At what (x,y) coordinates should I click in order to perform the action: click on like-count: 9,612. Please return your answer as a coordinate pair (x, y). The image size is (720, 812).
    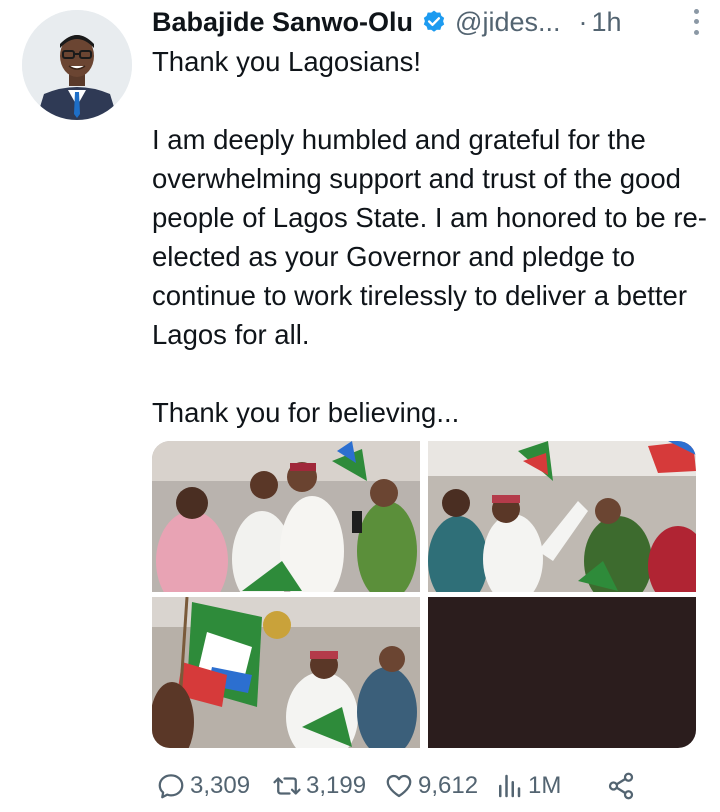
    Looking at the image, I should click on (448, 785).